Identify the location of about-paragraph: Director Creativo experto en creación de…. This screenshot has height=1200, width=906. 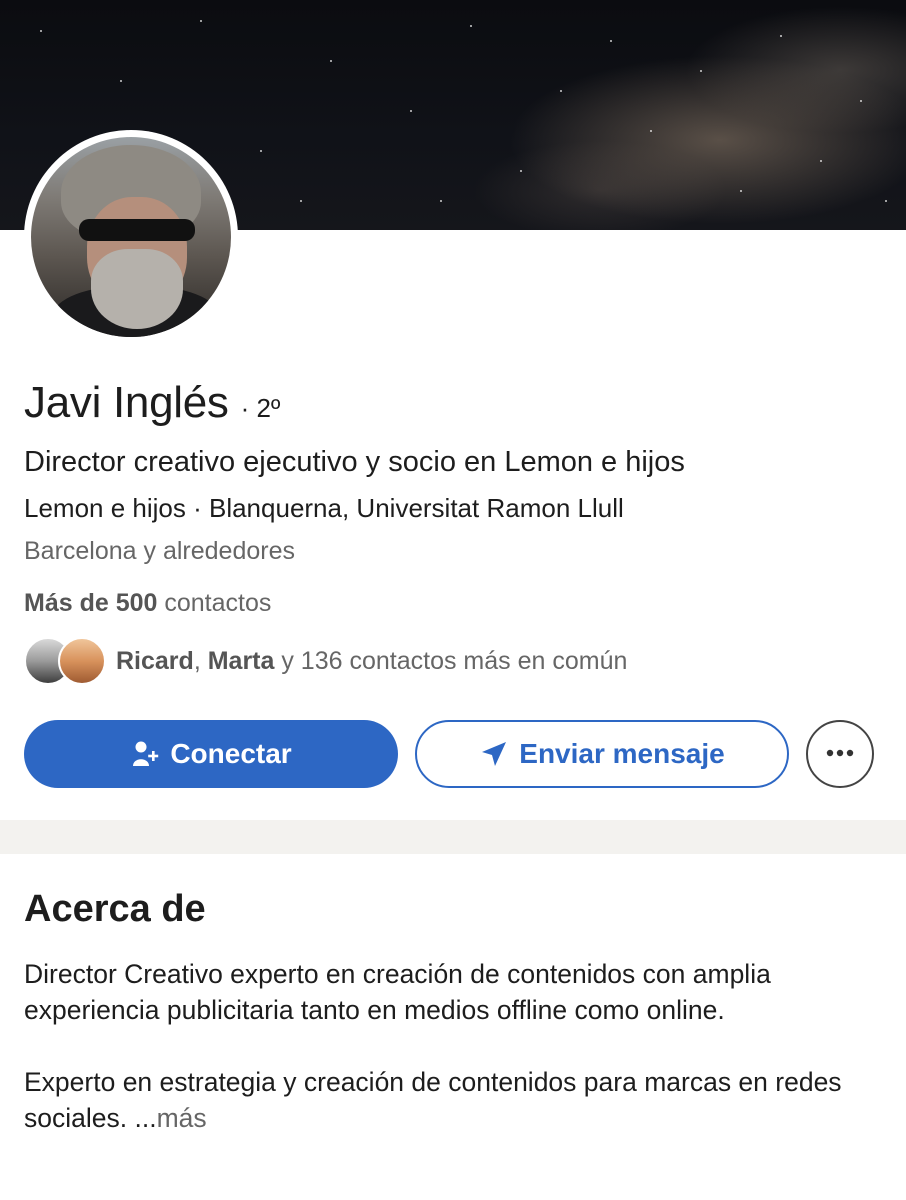
(397, 992).